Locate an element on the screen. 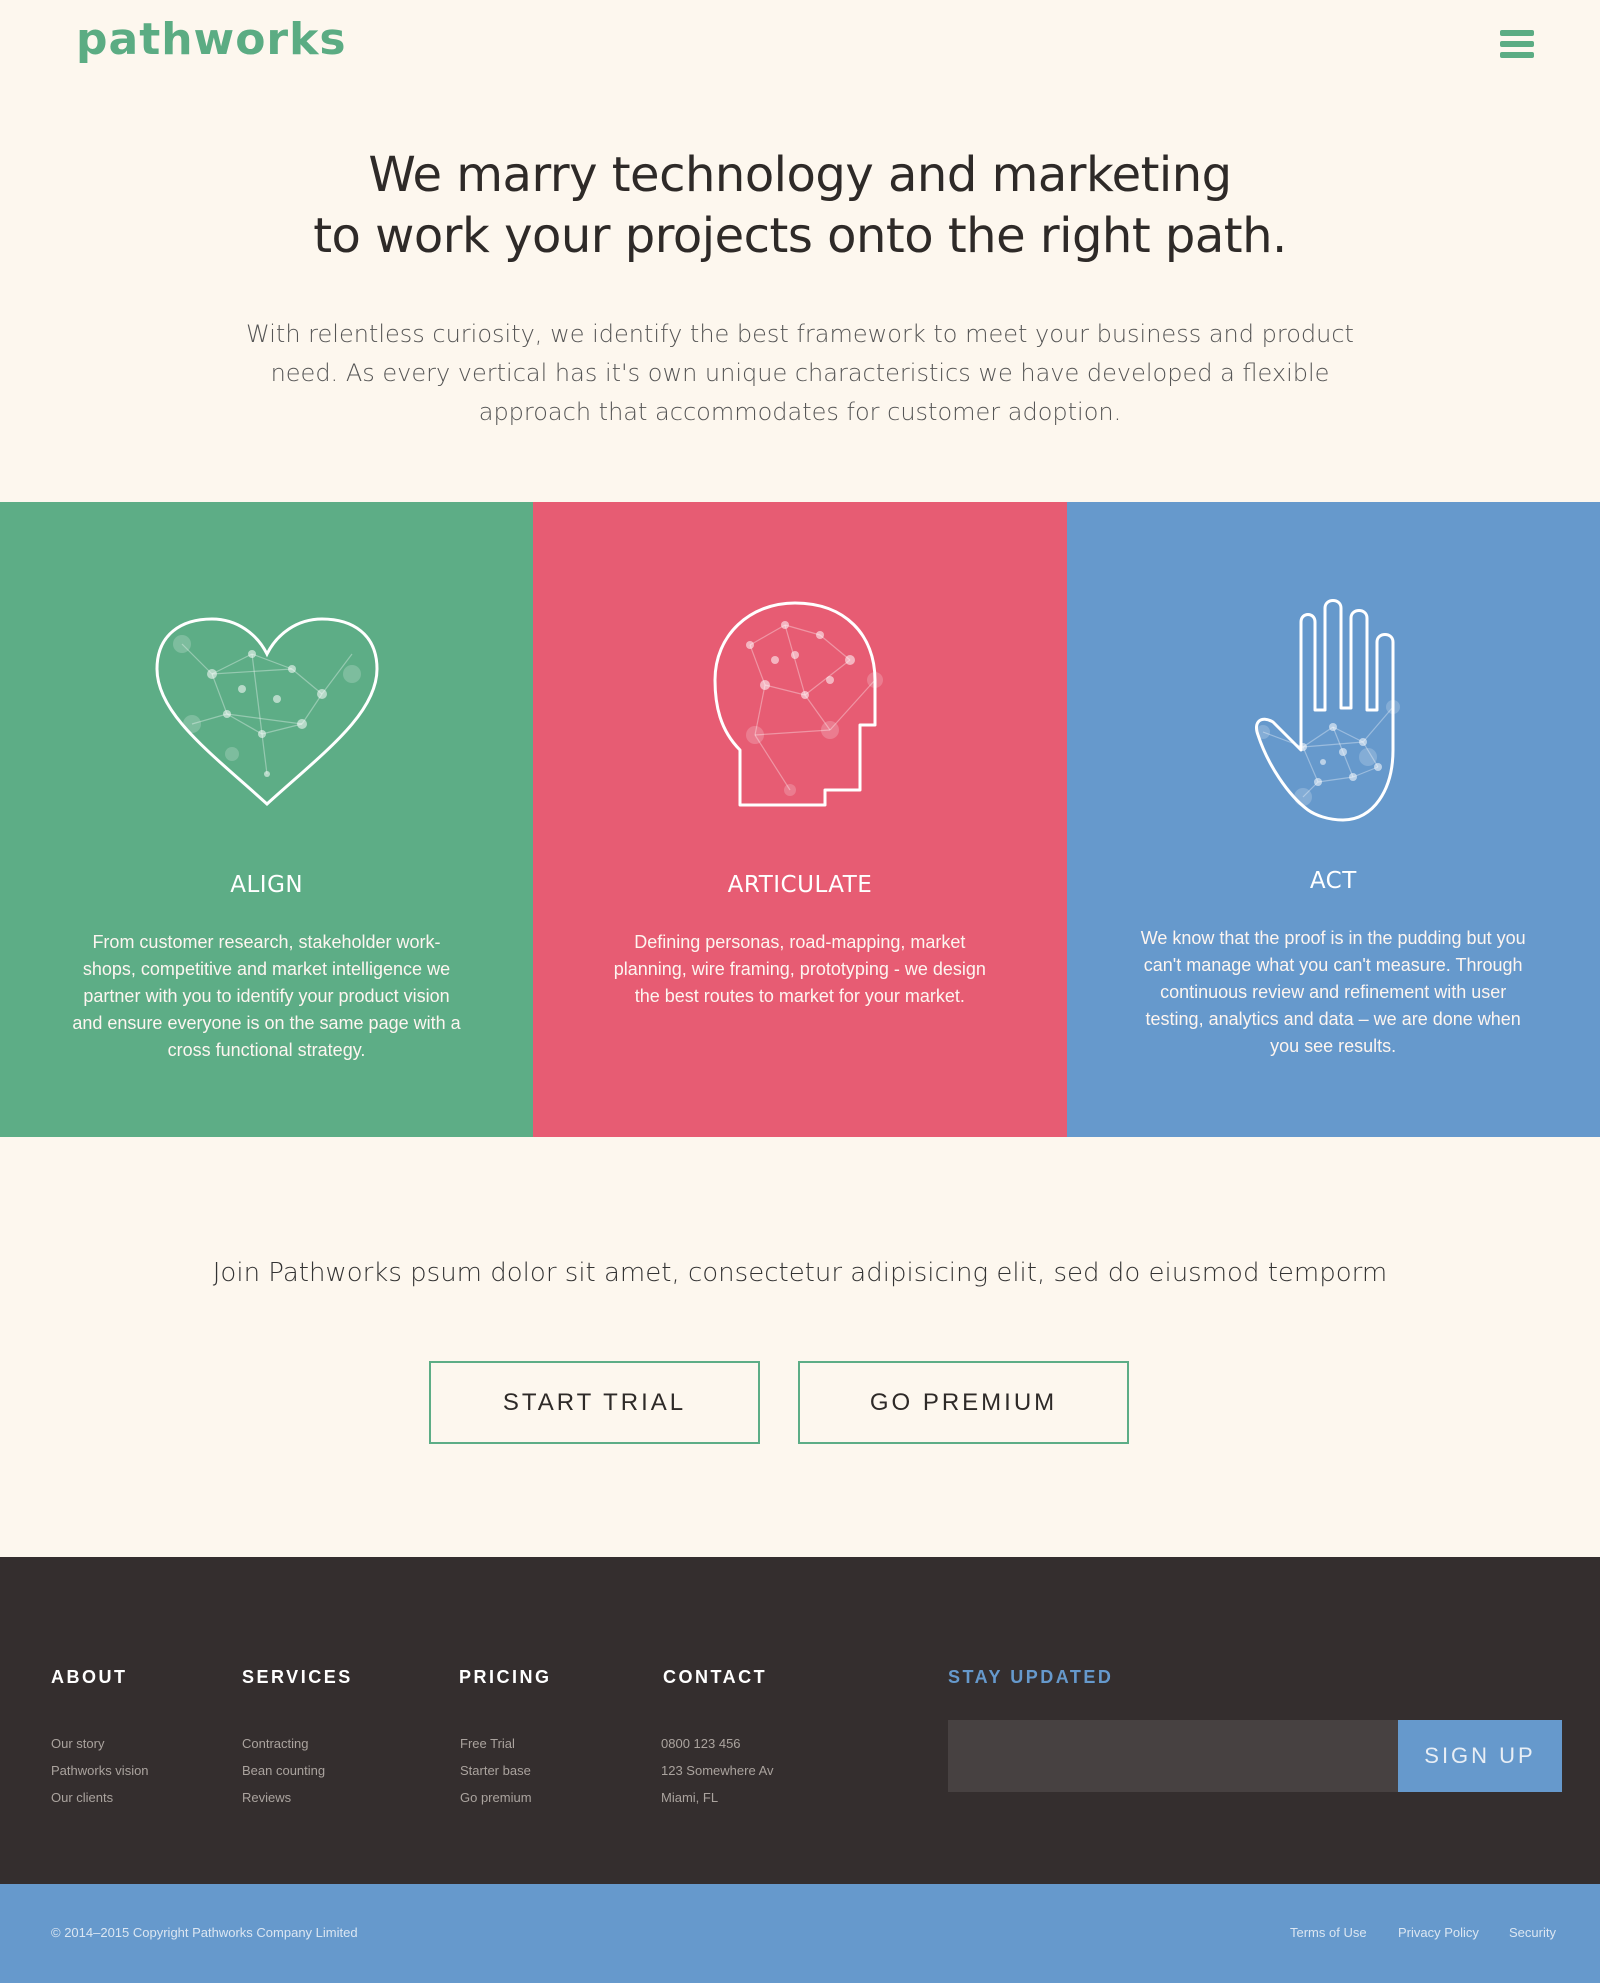  feature-align-title: ALIGN is located at coordinates (267, 885).